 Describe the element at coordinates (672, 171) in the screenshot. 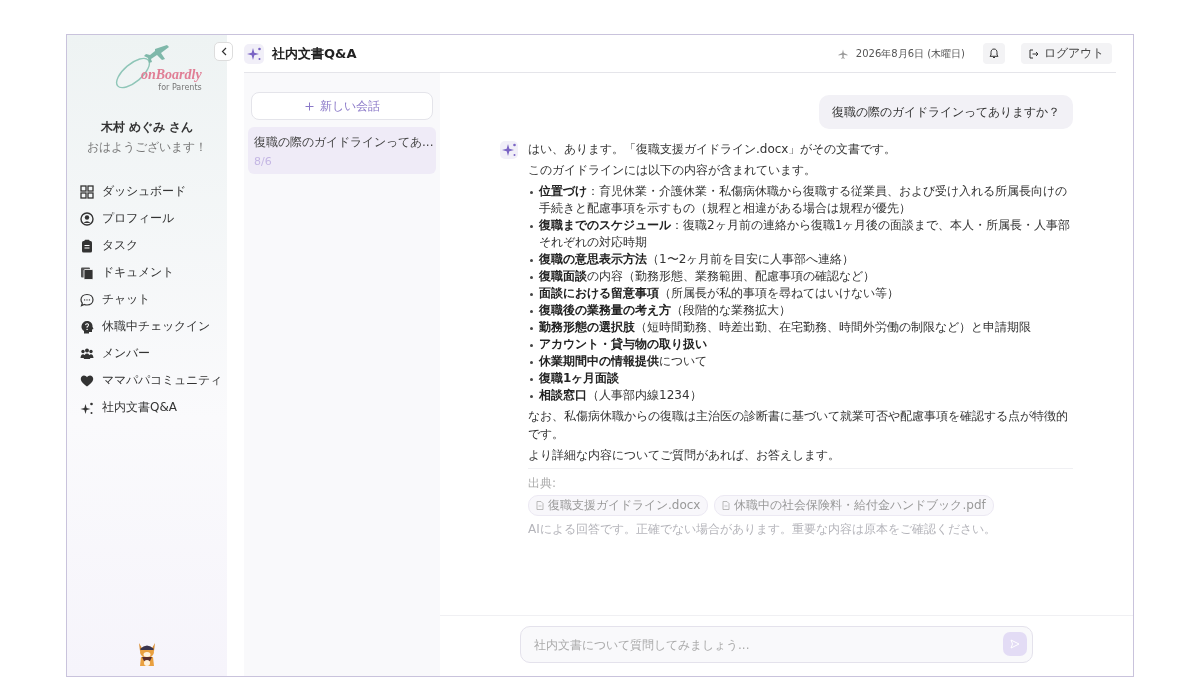

I see `message-paragraph: このガイドラインには以下の内容が含まれています。` at that location.